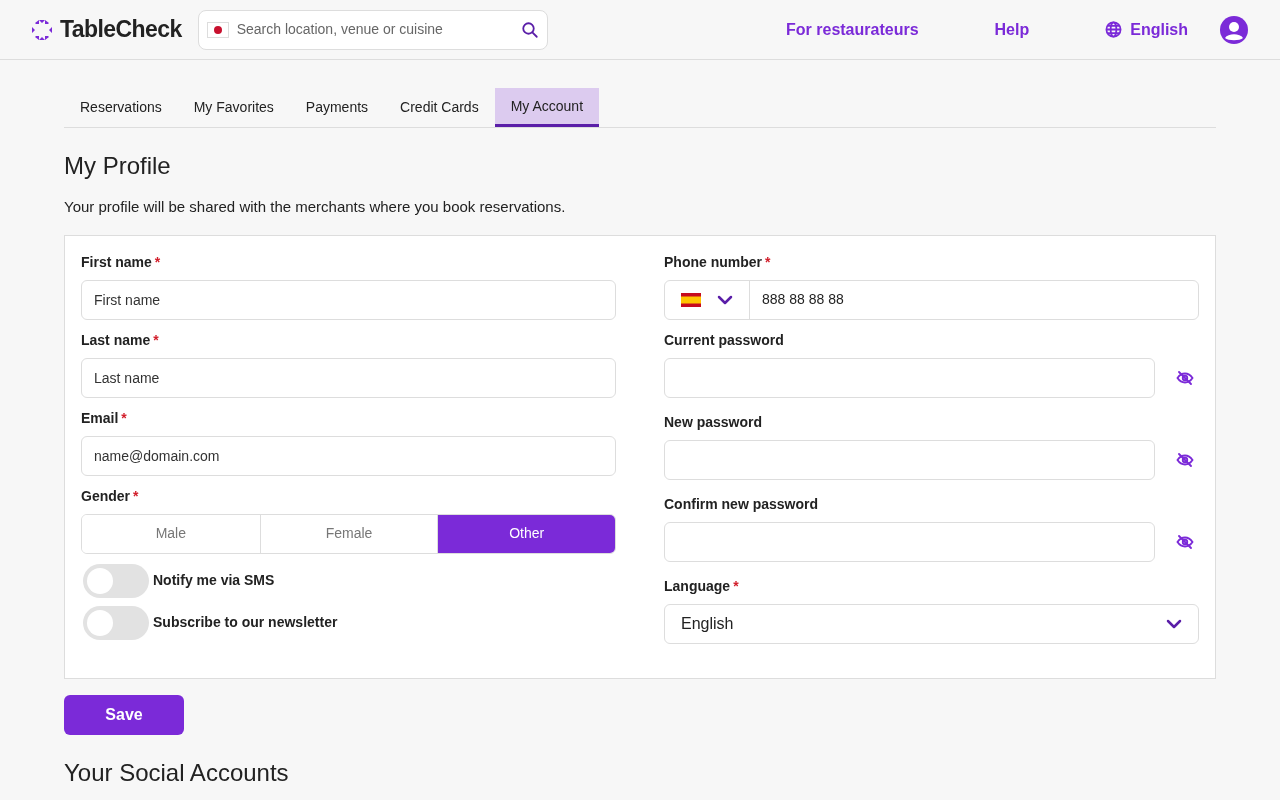 This screenshot has width=1280, height=800. I want to click on logo-icon, so click(42, 29).